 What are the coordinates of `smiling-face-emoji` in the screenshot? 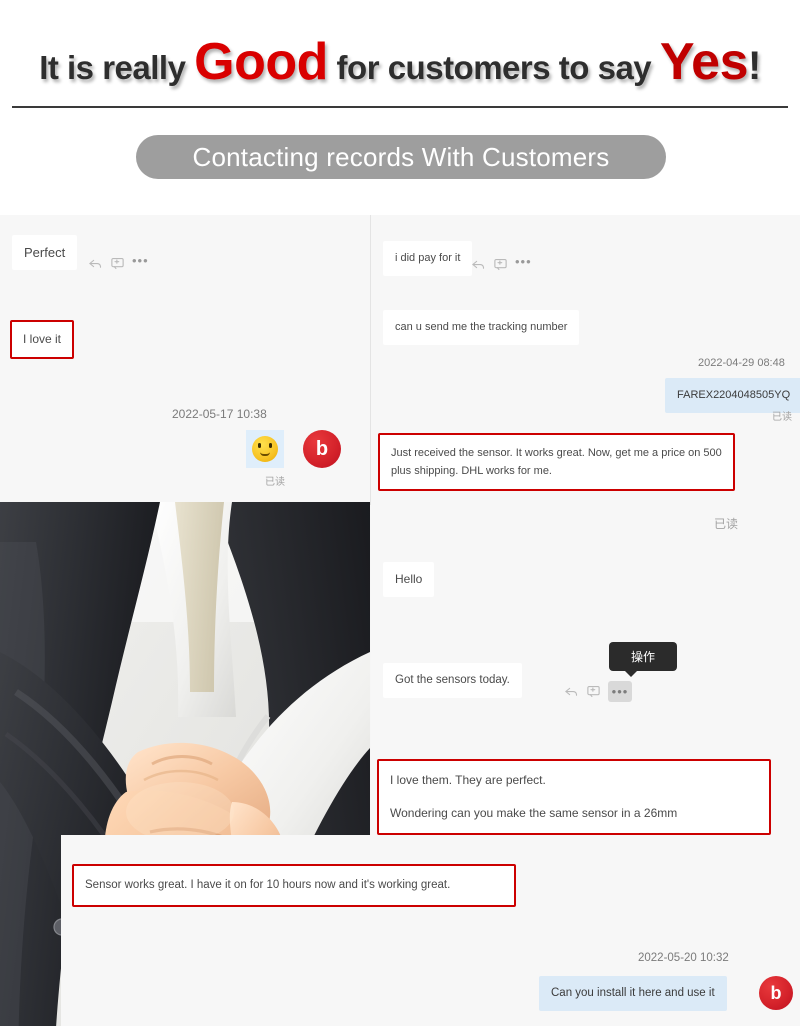 It's located at (265, 449).